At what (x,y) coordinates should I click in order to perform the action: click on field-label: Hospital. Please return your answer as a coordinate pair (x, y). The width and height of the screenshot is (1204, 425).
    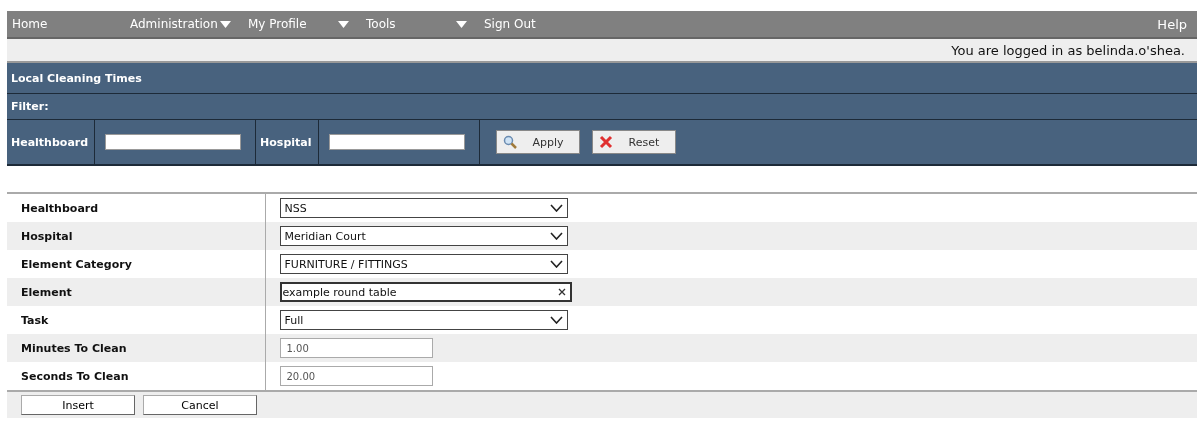
    Looking at the image, I should click on (47, 236).